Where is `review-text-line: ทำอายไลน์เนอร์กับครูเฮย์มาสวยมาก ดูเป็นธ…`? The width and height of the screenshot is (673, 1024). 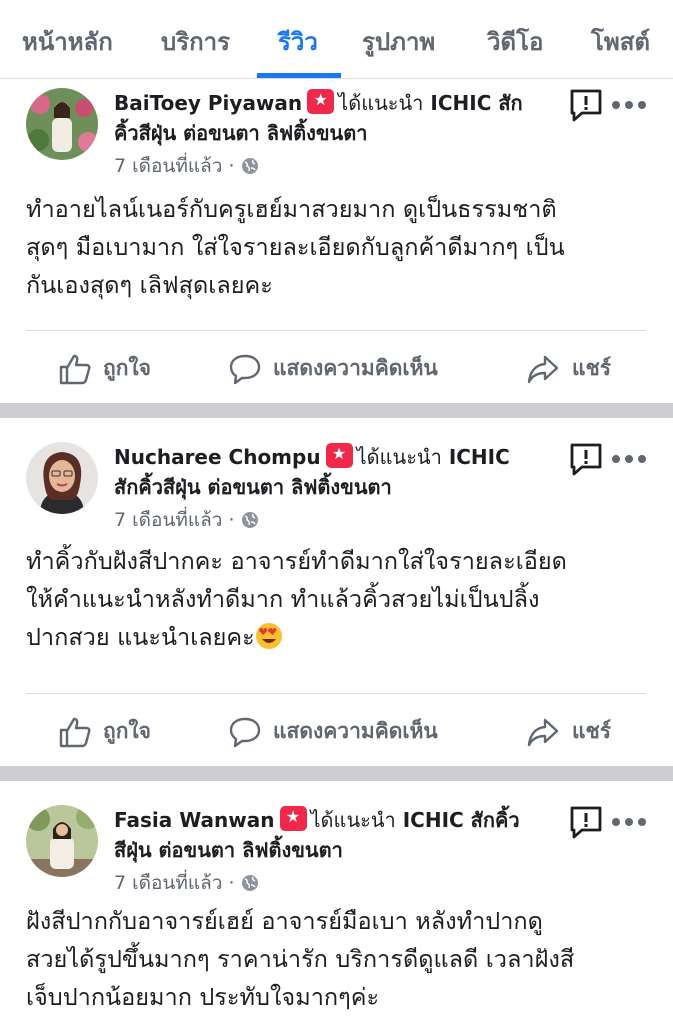 review-text-line: ทำอายไลน์เนอร์กับครูเฮย์มาสวยมาก ดูเป็นธ… is located at coordinates (291, 209).